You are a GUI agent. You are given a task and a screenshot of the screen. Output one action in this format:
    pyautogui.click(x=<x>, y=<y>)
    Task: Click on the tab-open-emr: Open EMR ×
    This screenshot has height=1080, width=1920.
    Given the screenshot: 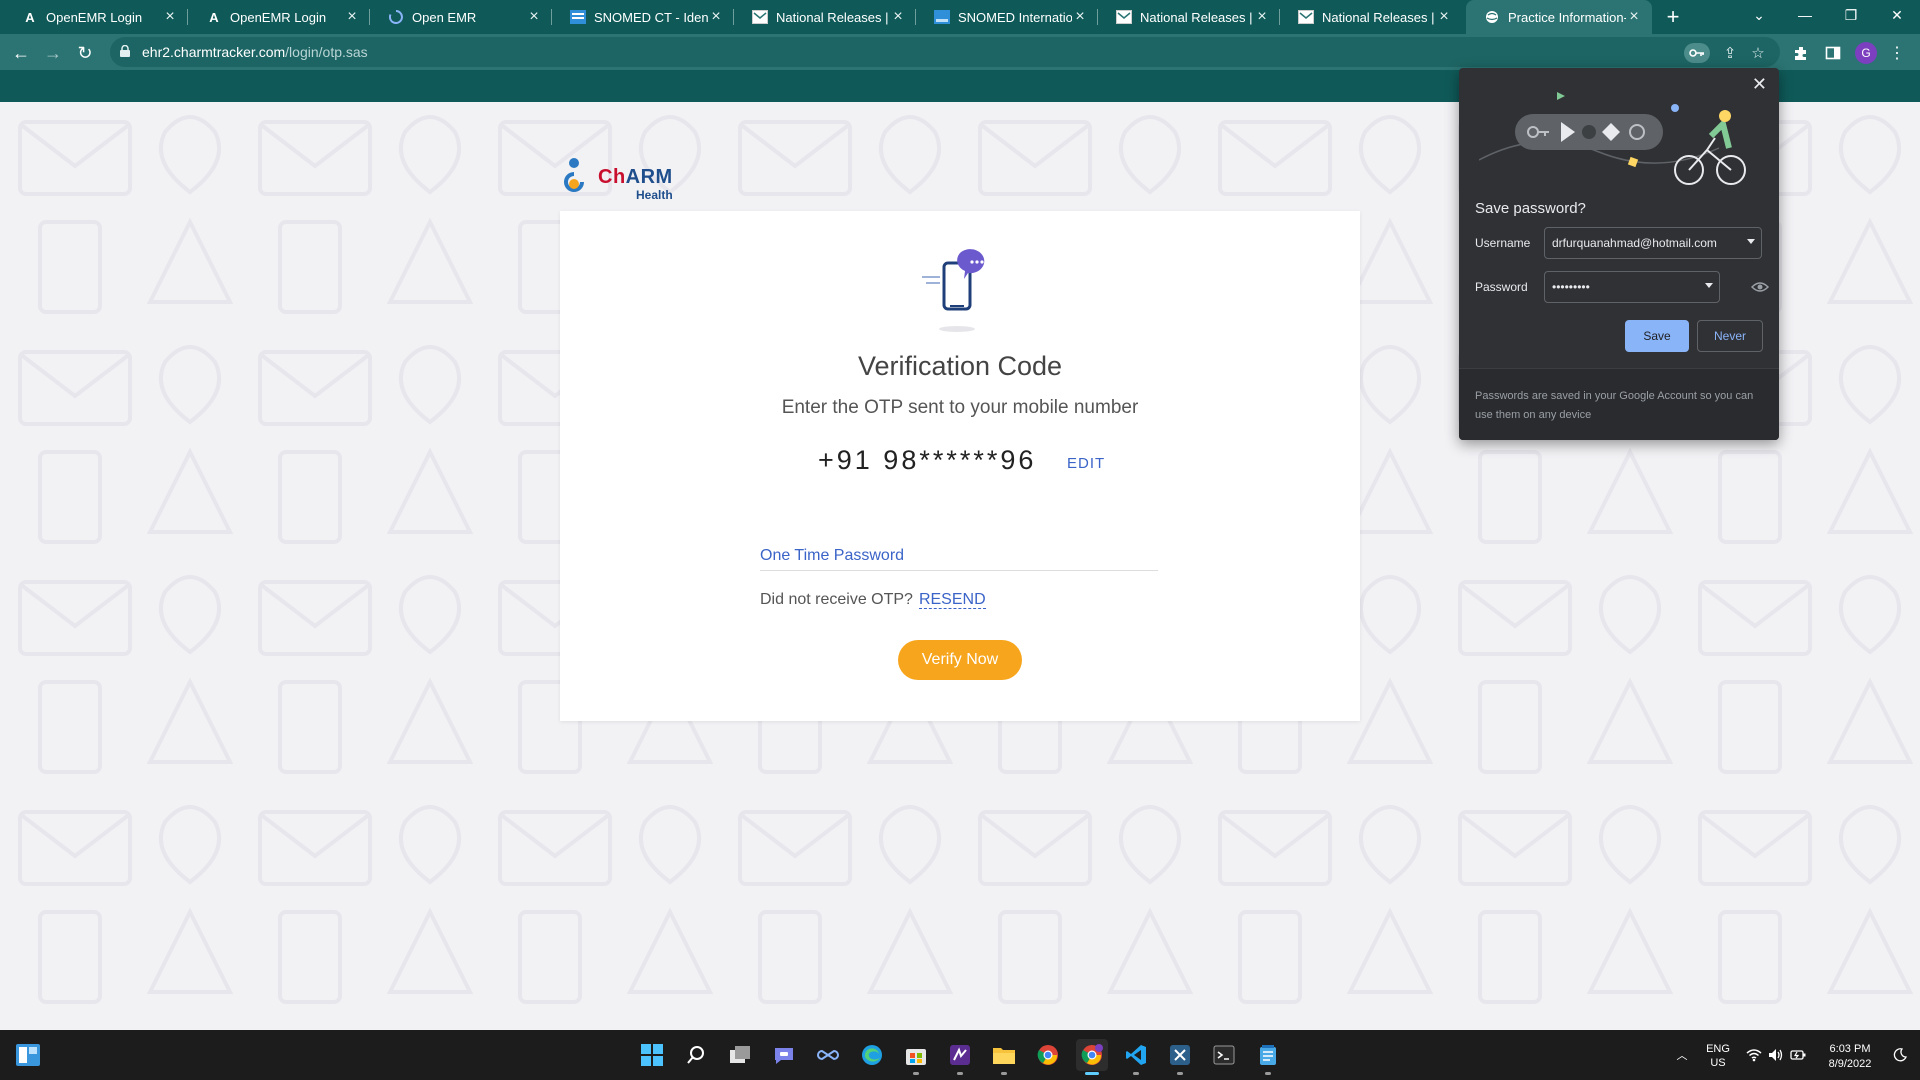 What is the action you would take?
    pyautogui.click(x=461, y=17)
    